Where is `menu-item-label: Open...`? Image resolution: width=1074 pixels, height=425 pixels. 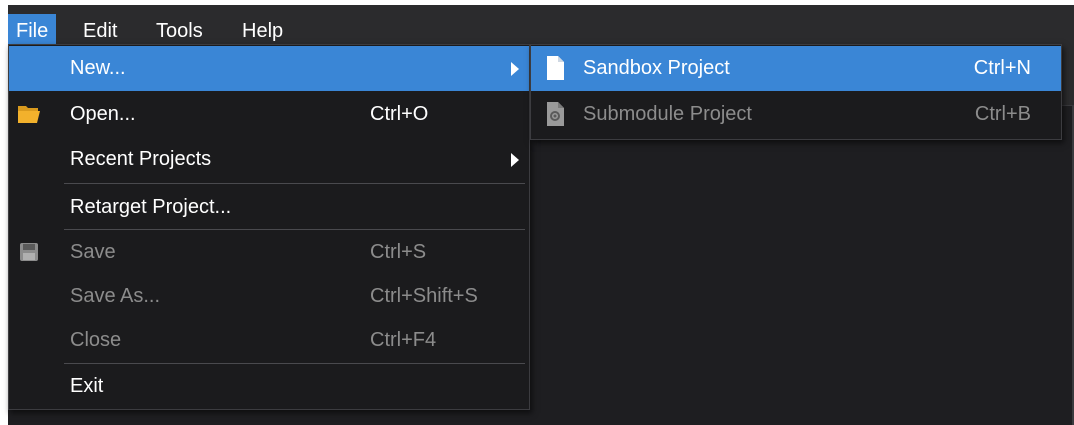 menu-item-label: Open... is located at coordinates (103, 114).